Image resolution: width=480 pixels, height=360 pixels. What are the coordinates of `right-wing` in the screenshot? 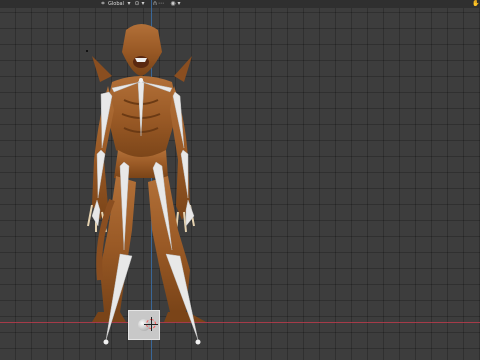 It's located at (183, 69).